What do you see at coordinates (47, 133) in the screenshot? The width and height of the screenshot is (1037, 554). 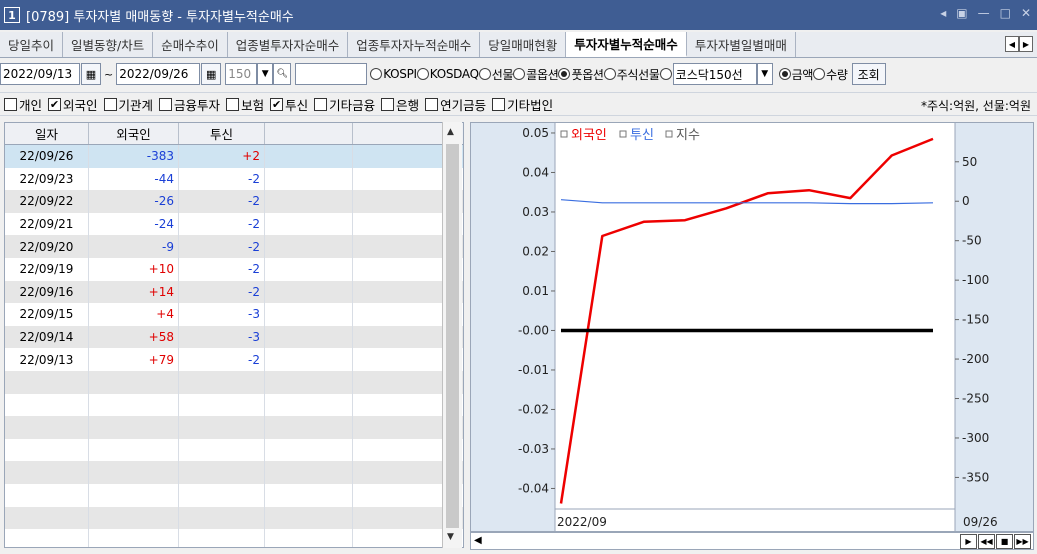 I see `header-date: 일자` at bounding box center [47, 133].